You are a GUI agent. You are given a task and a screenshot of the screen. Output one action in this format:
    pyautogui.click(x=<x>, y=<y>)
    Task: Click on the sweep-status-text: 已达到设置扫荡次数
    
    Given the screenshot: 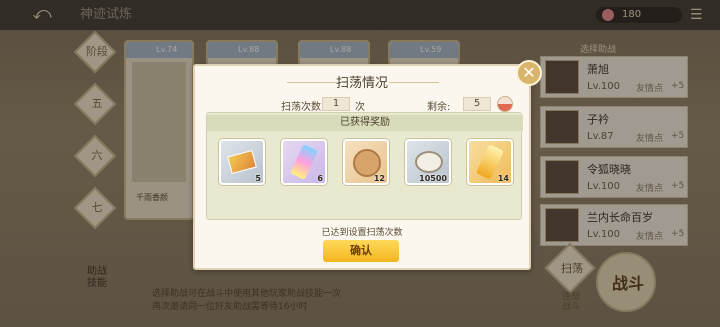 What is the action you would take?
    pyautogui.click(x=362, y=233)
    